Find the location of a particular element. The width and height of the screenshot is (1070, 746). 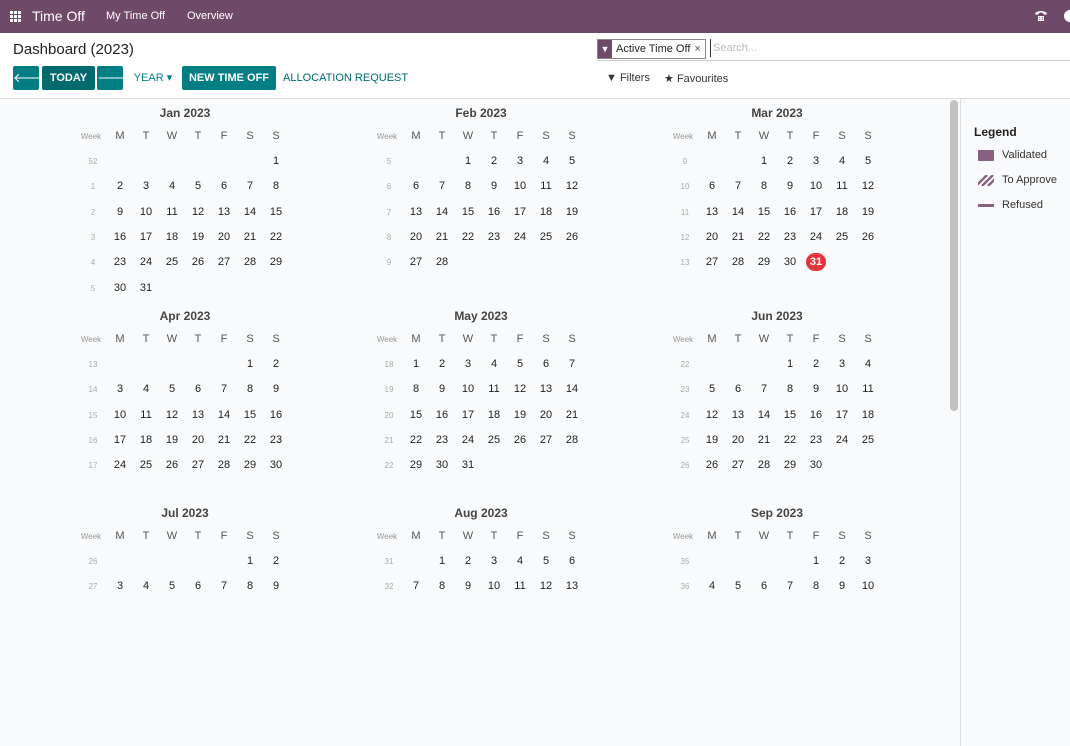

new-time-off-button: NEW TIME OFF is located at coordinates (229, 78).